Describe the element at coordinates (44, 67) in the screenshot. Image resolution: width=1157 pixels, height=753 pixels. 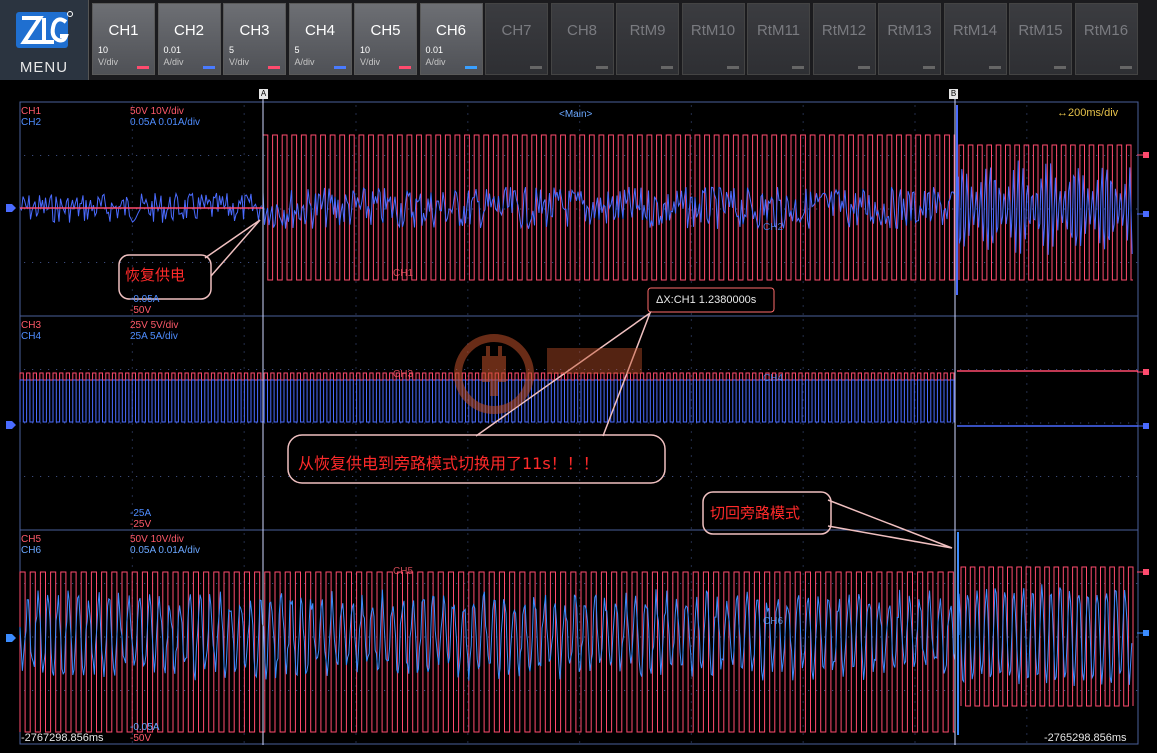
I see `menu-label: MENU` at that location.